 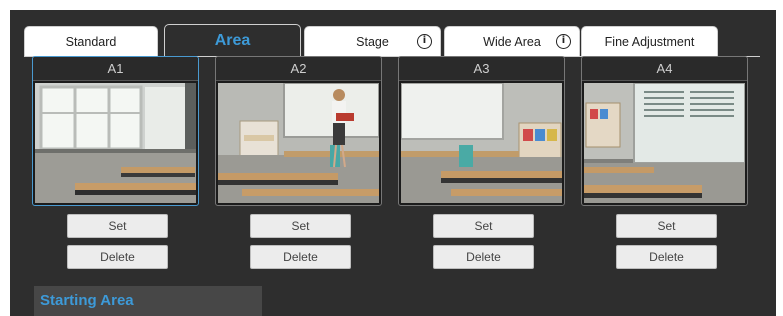 I want to click on tab-area-label: Area, so click(x=232, y=40).